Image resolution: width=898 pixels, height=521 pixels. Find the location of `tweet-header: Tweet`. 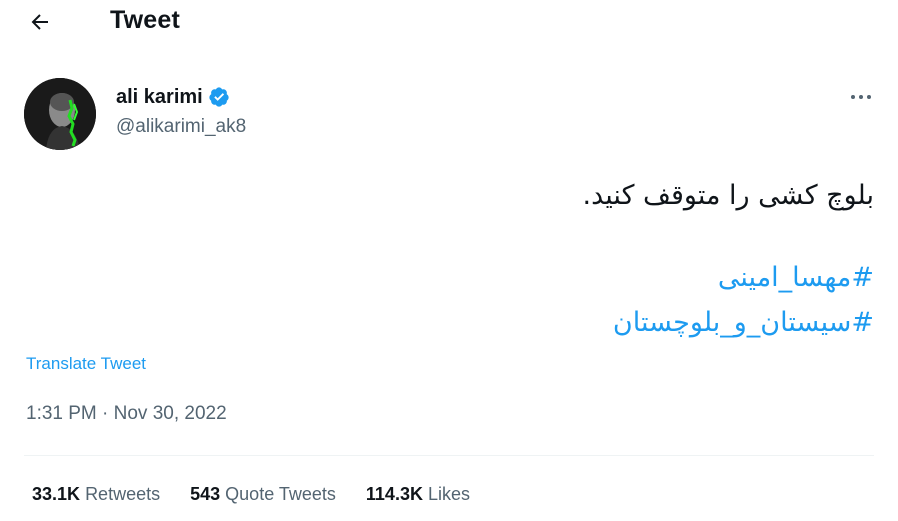

tweet-header: Tweet is located at coordinates (449, 22).